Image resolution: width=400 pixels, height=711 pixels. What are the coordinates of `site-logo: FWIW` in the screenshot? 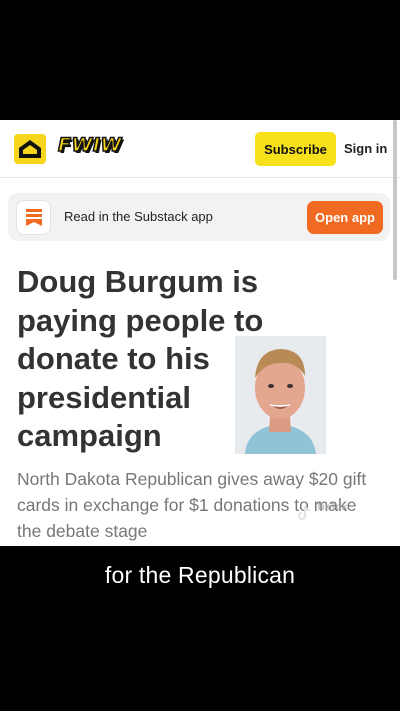 It's located at (89, 145).